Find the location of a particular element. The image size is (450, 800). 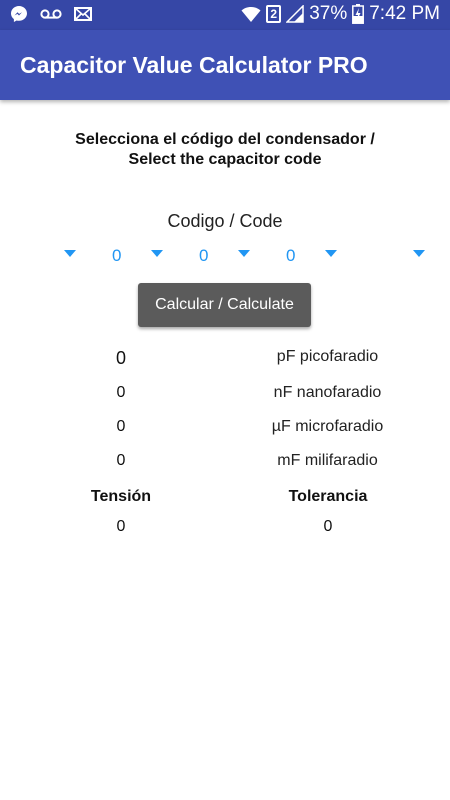

mf-value: 0 is located at coordinates (121, 460).